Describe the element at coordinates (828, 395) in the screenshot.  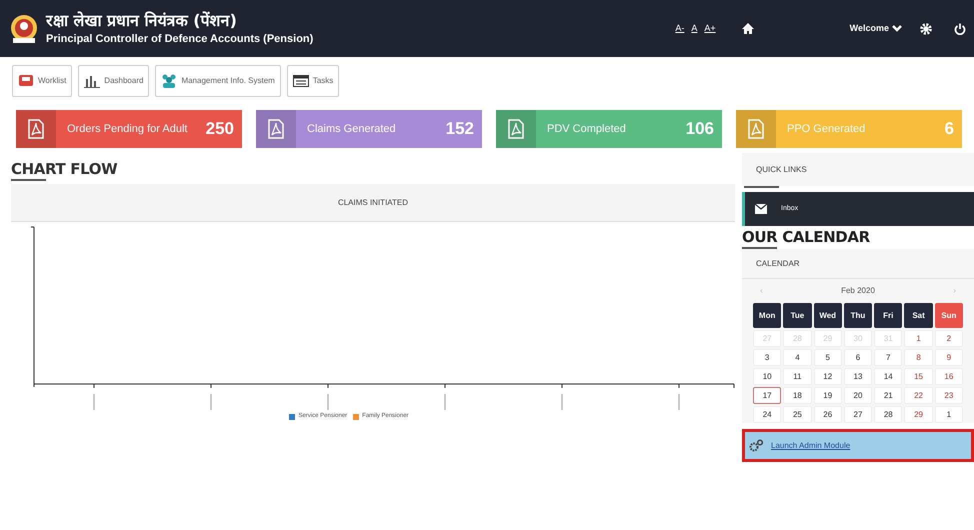
I see `calendar-day: 19` at that location.